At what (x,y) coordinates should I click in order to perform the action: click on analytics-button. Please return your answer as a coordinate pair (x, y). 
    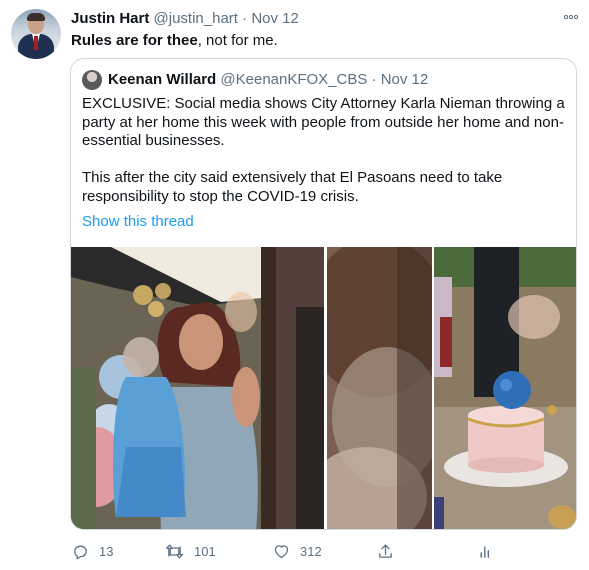
    Looking at the image, I should click on (485, 551).